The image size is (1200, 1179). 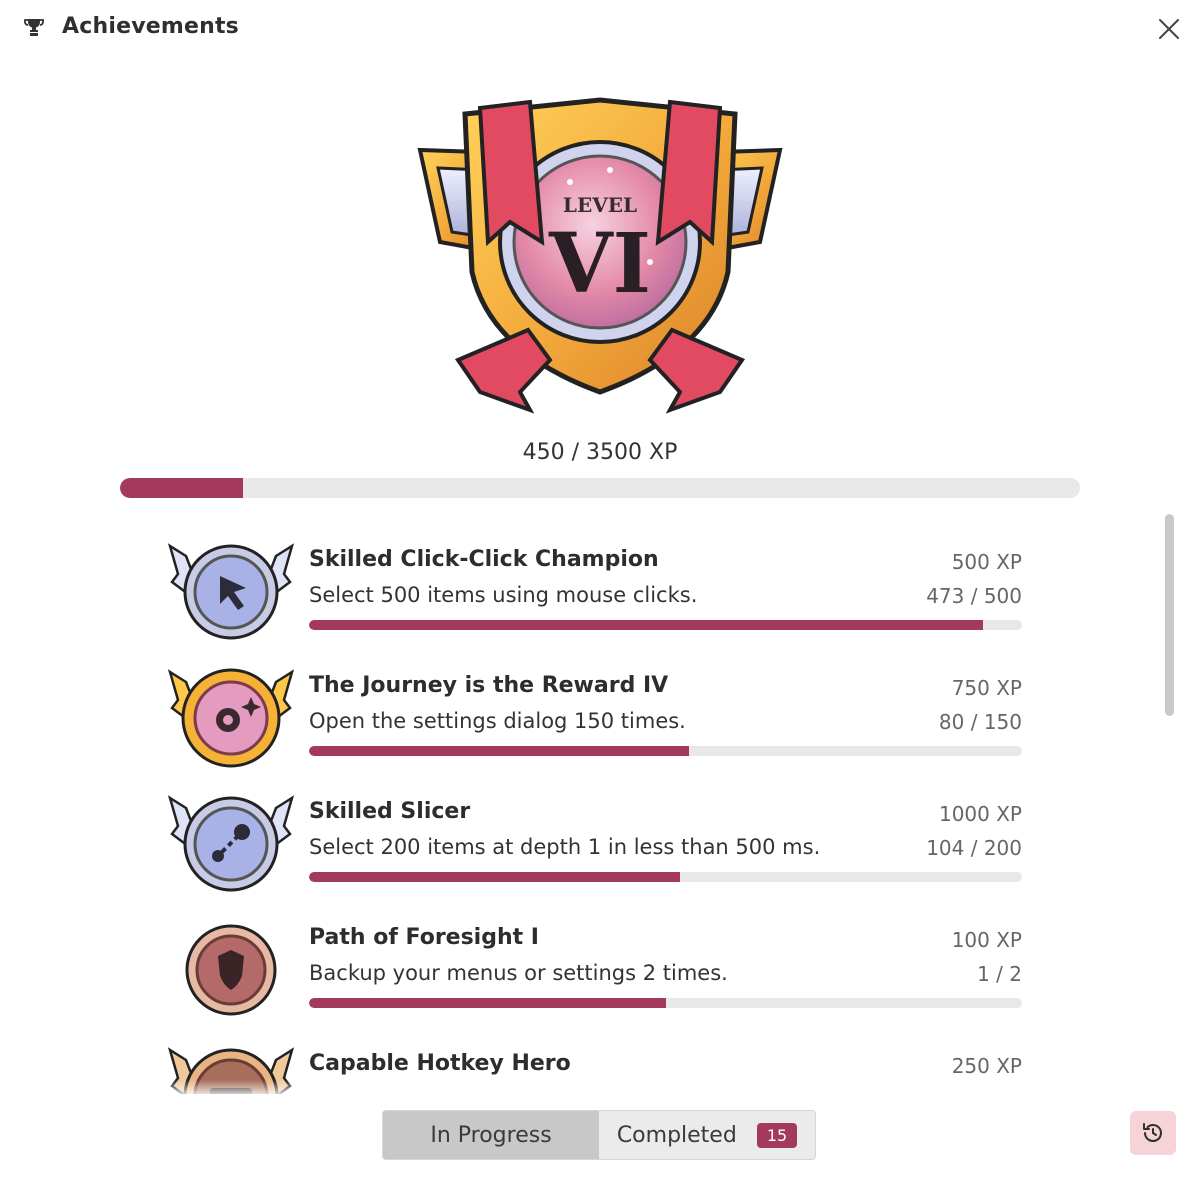 What do you see at coordinates (231, 843) in the screenshot?
I see `silver-slice-medal-icon` at bounding box center [231, 843].